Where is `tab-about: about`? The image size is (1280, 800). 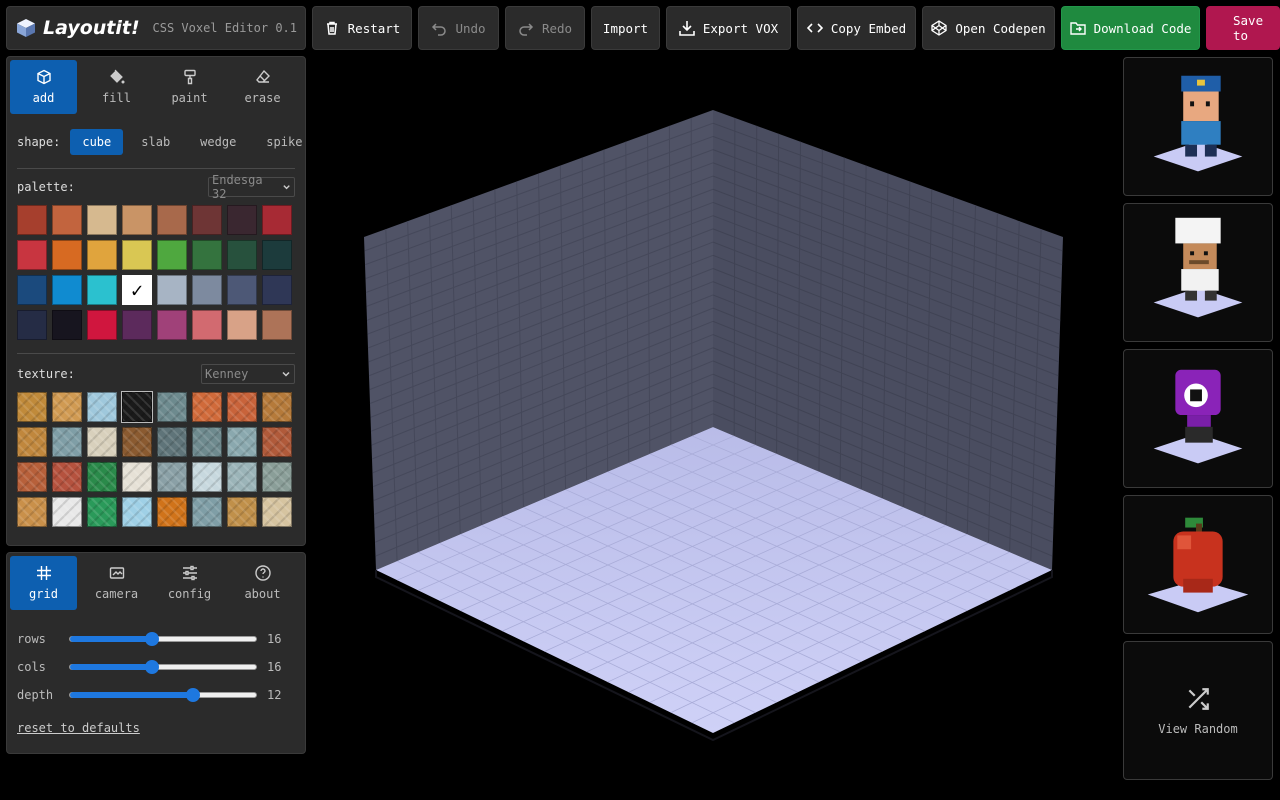 tab-about: about is located at coordinates (262, 583).